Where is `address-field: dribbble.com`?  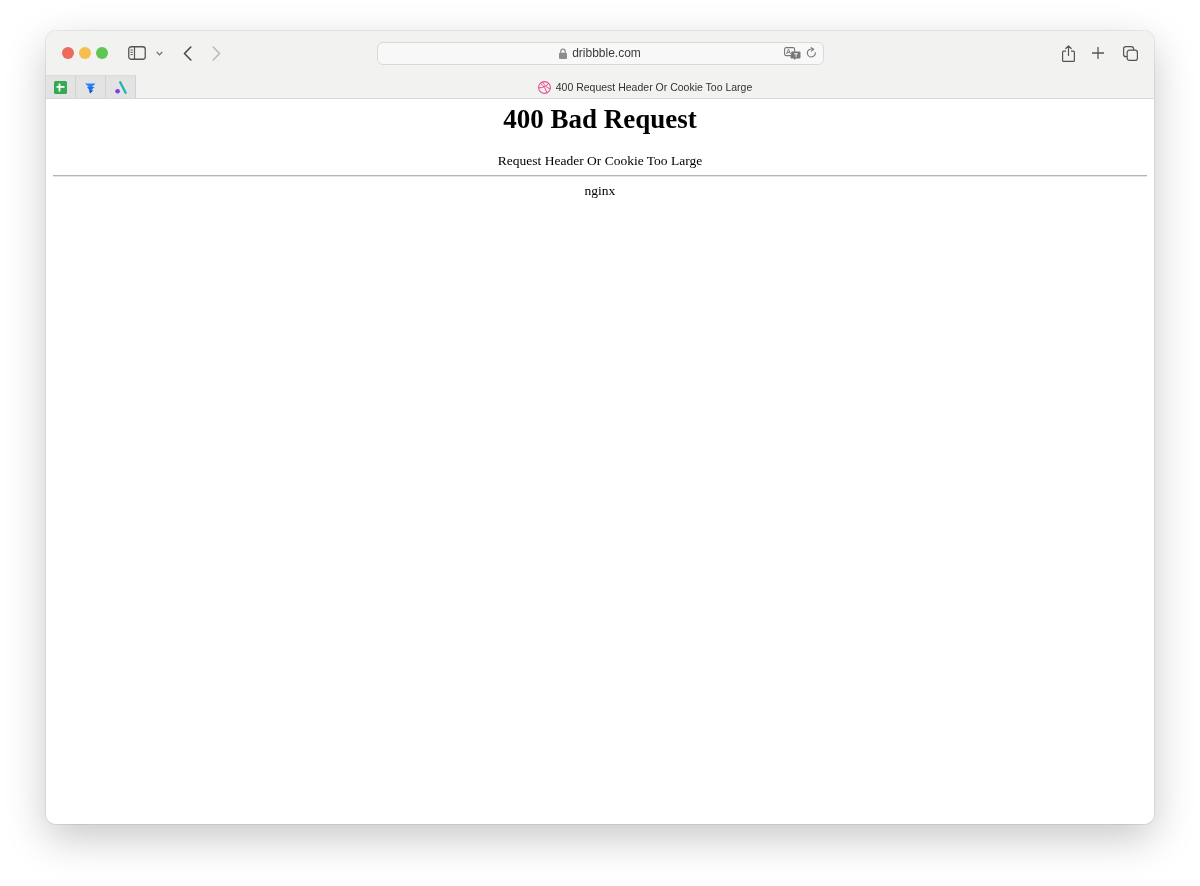
address-field: dribbble.com is located at coordinates (600, 53).